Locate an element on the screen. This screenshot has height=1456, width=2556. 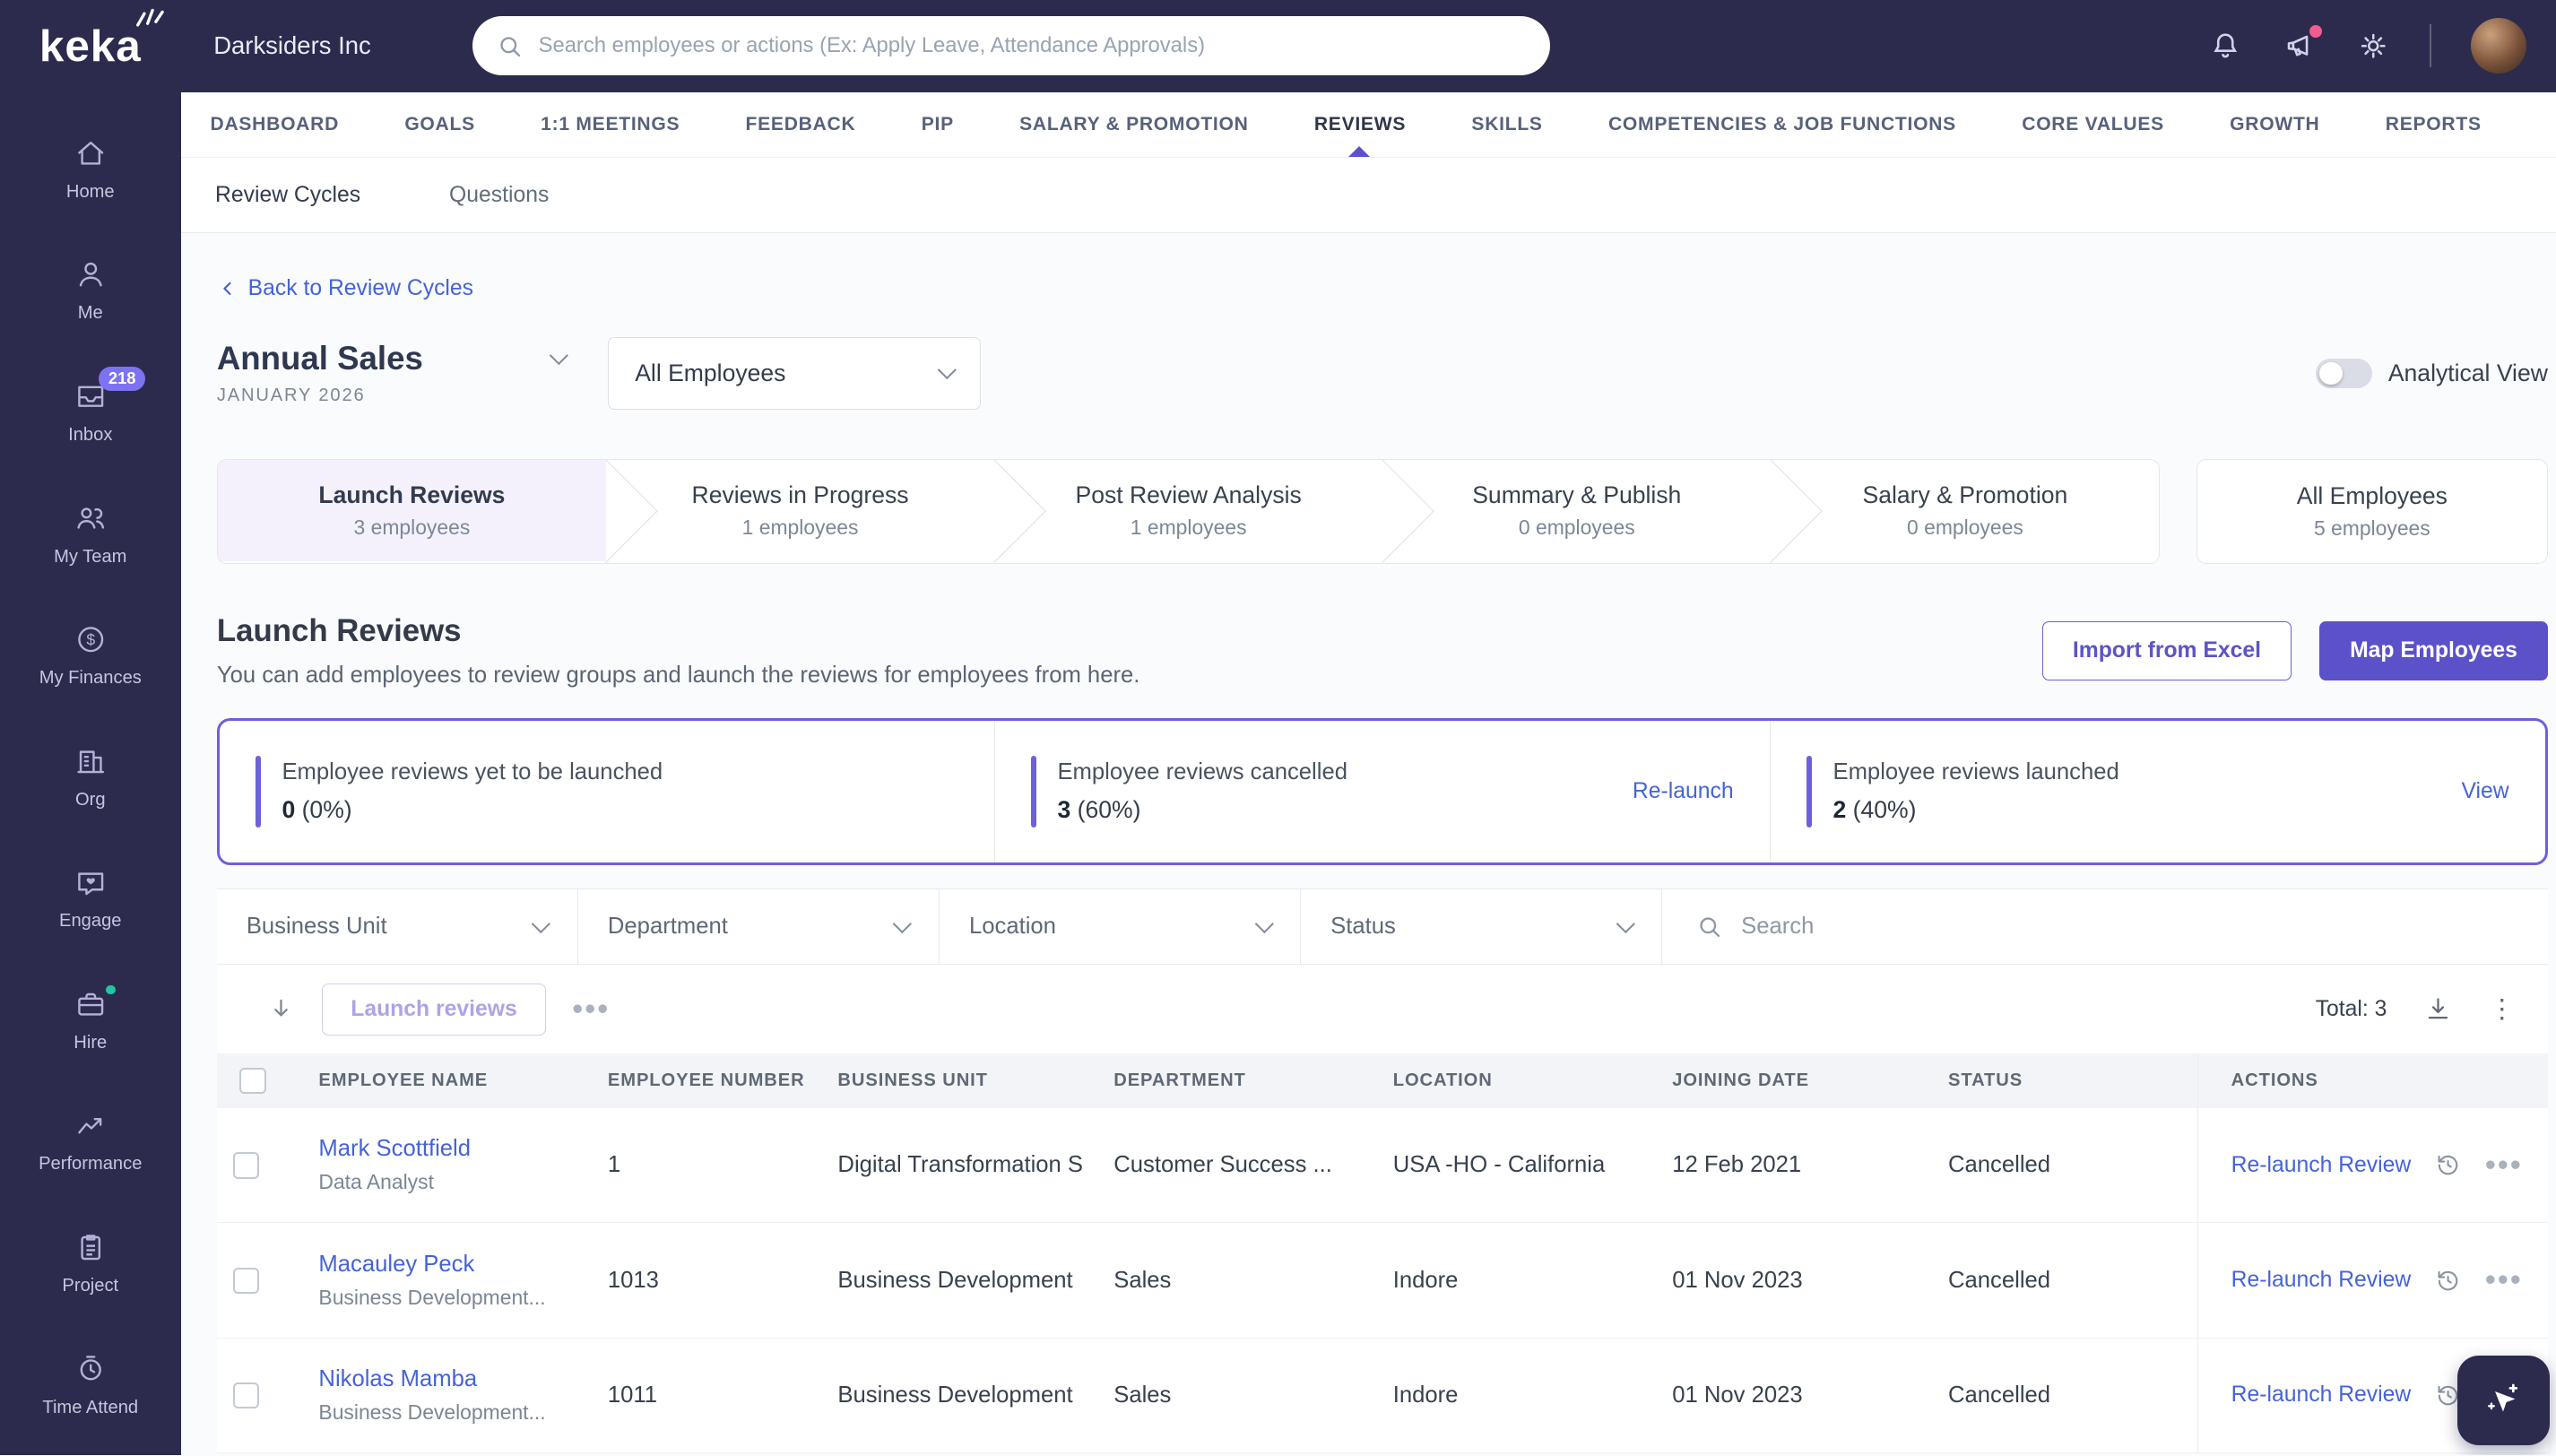
analytical-view-toggle is located at coordinates (2344, 373).